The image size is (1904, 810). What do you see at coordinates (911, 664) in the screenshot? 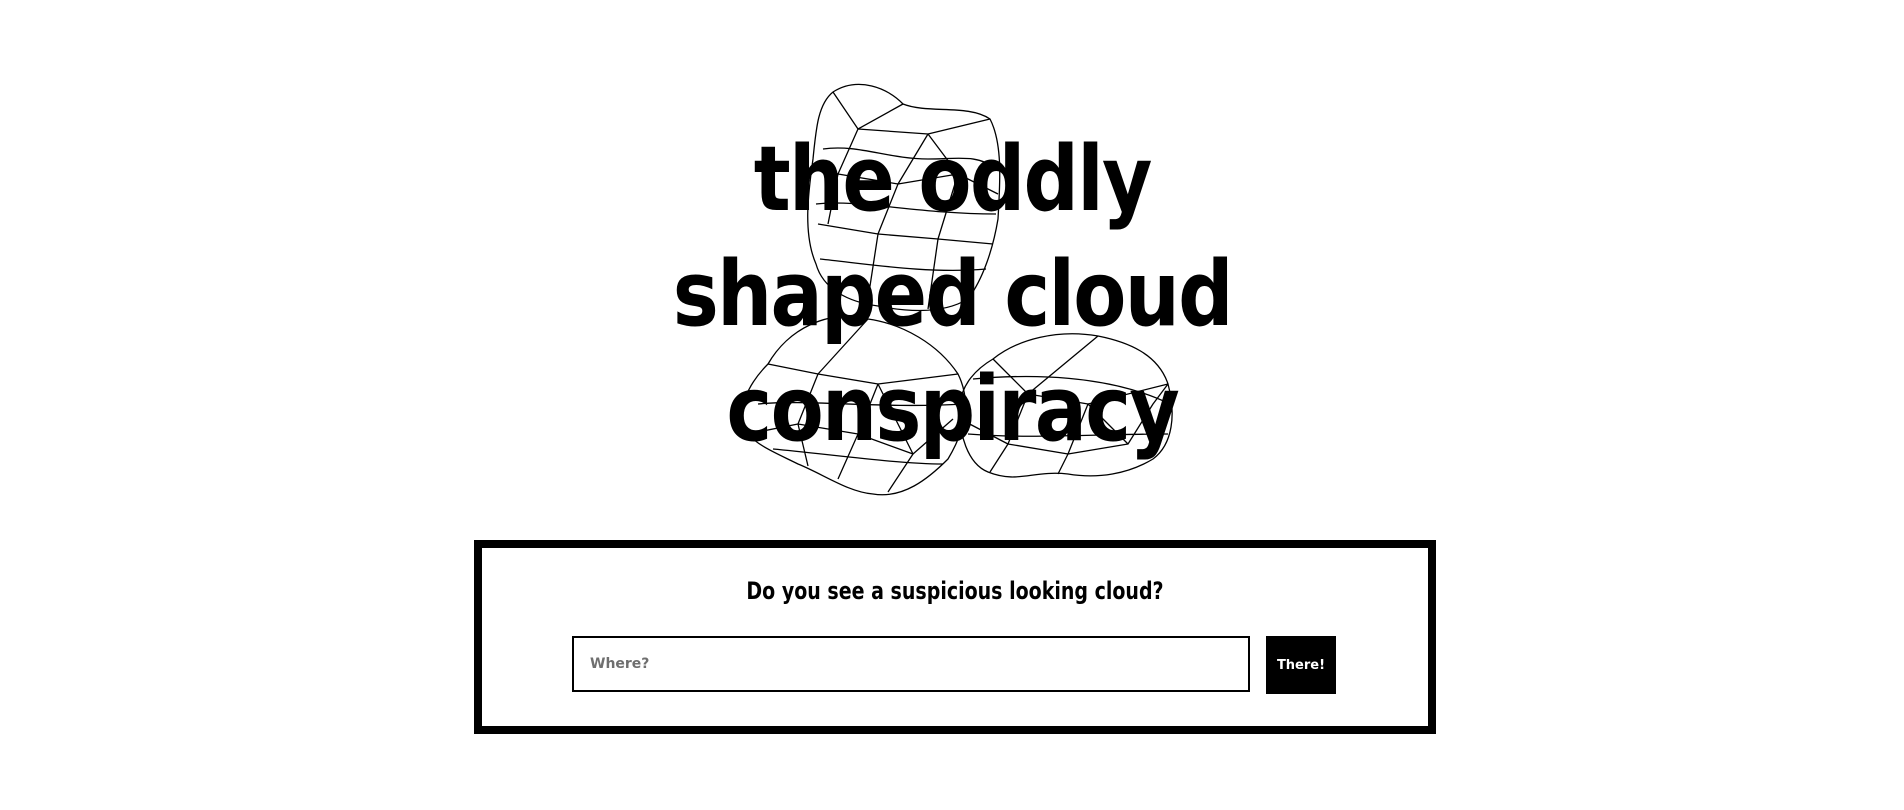
I see `where-input` at bounding box center [911, 664].